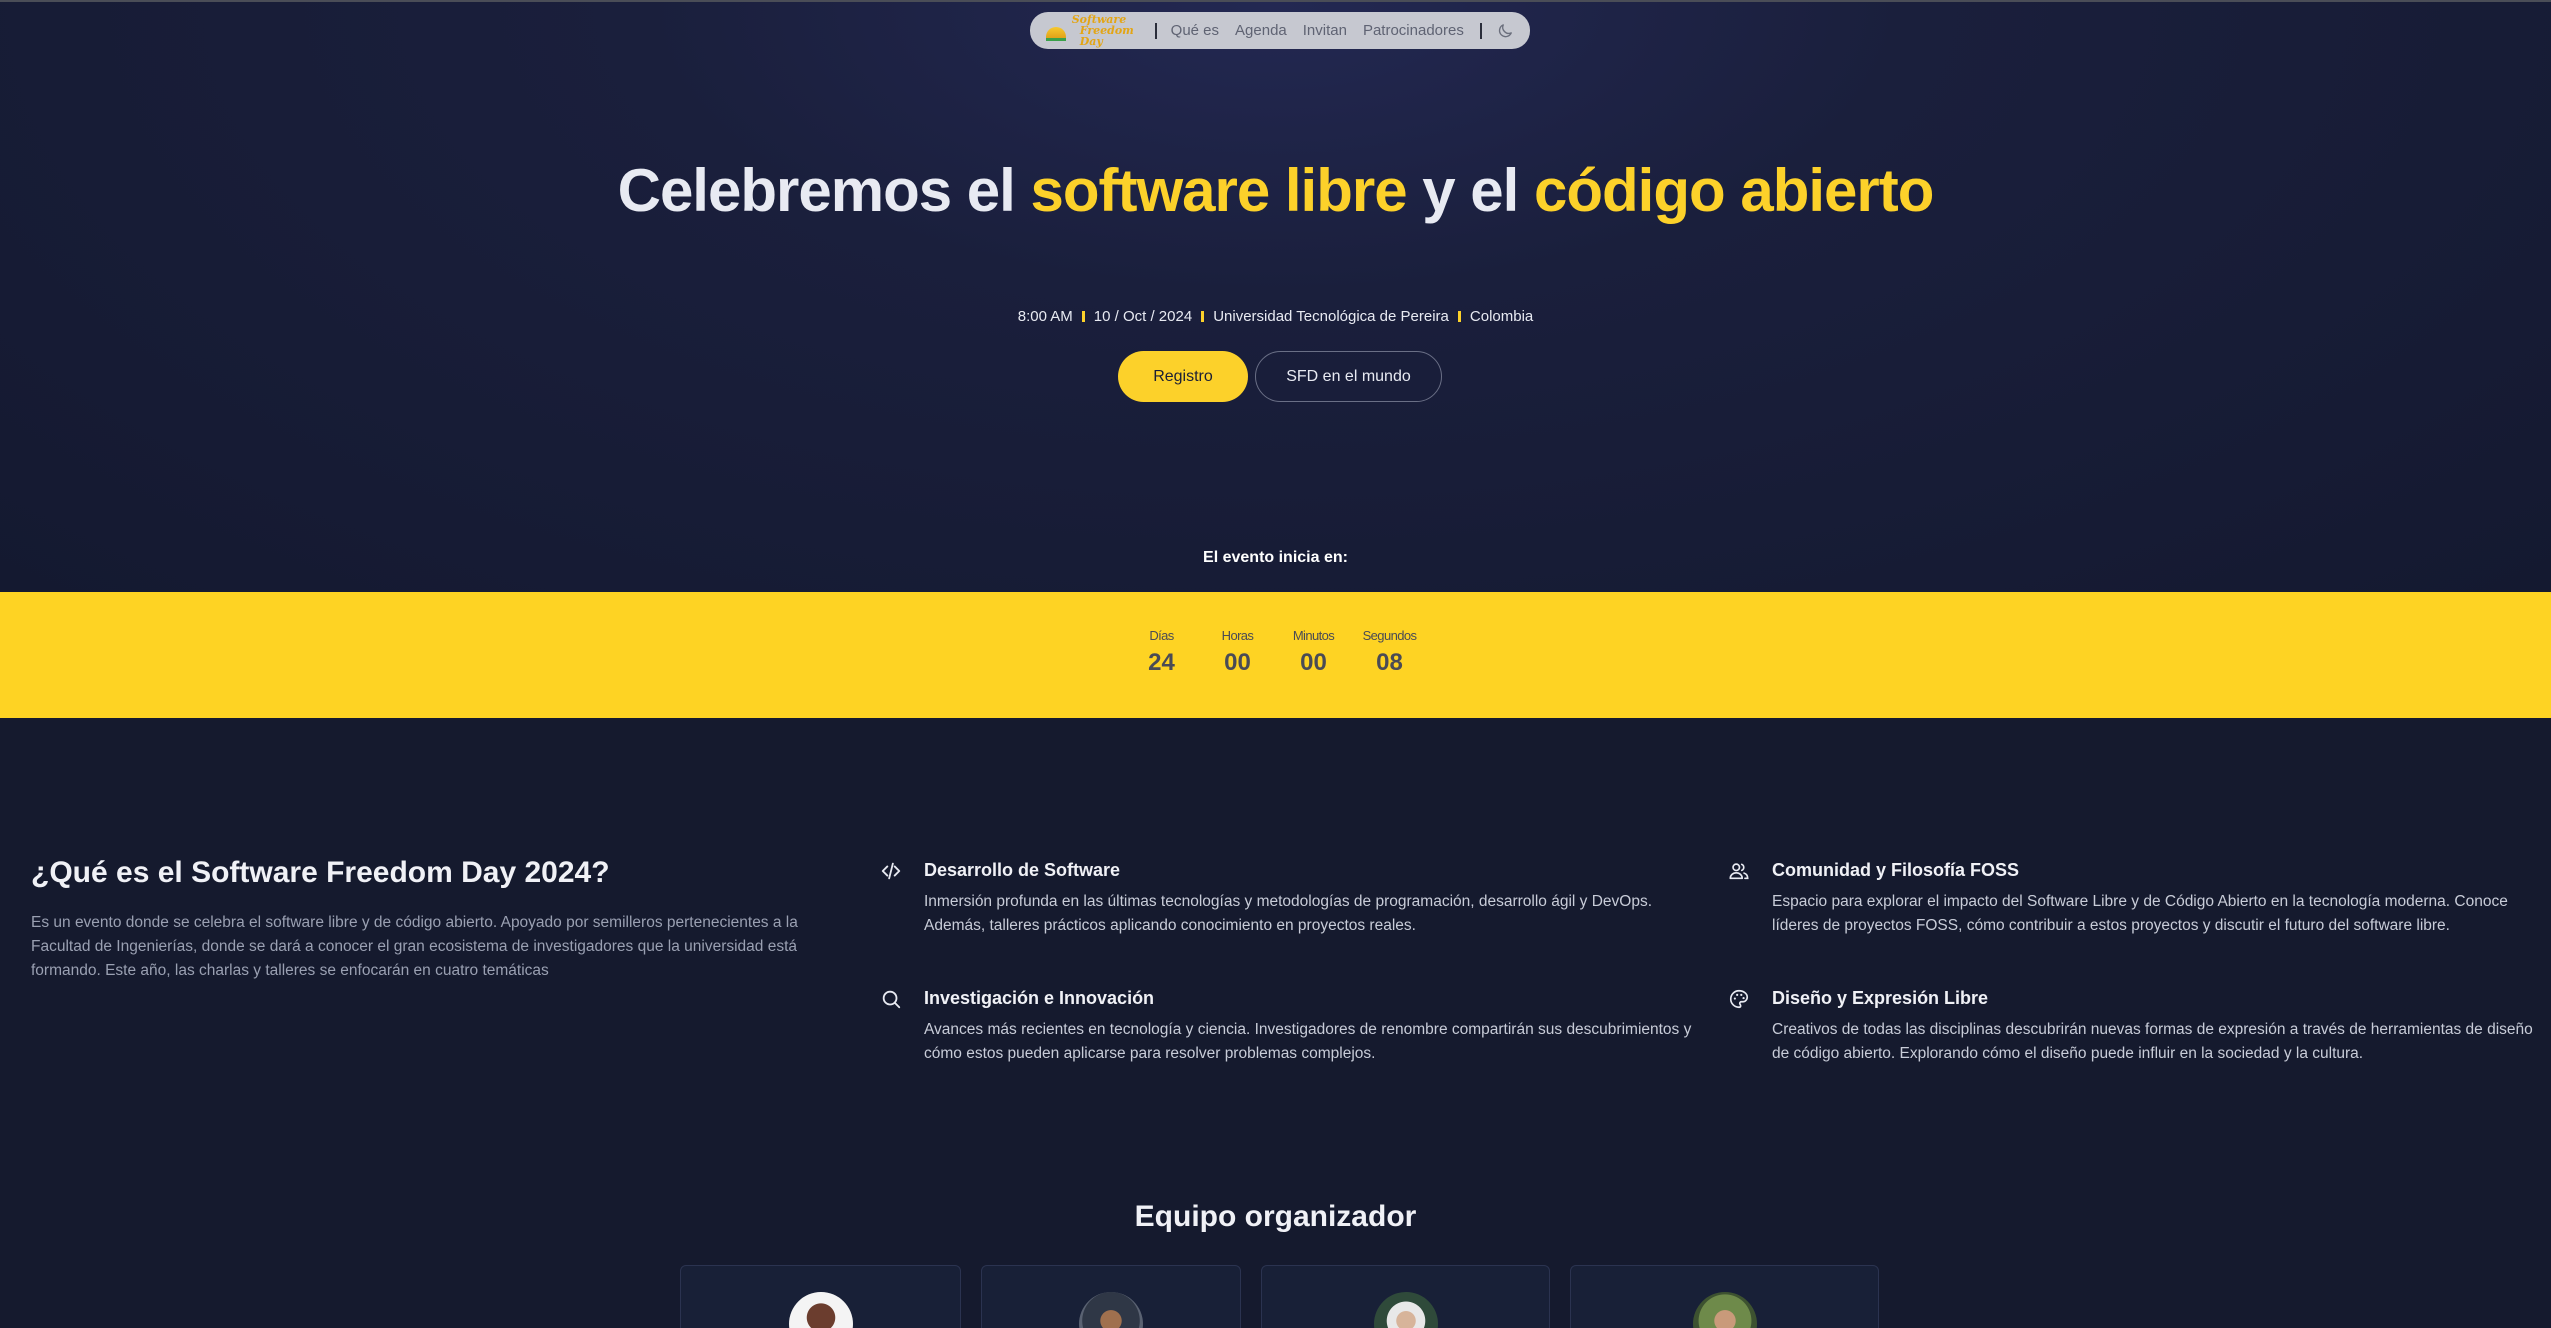 The height and width of the screenshot is (1328, 2551). What do you see at coordinates (1161, 662) in the screenshot?
I see `countdown-unit-value: 24` at bounding box center [1161, 662].